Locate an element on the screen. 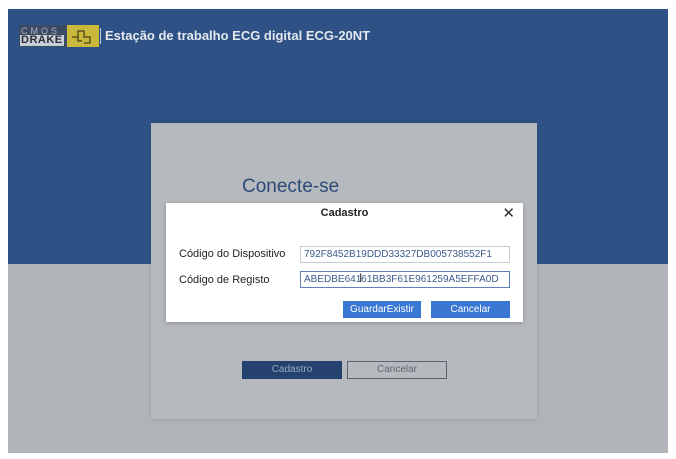 This screenshot has width=676, height=459. login-title: Conecte-se is located at coordinates (291, 186).